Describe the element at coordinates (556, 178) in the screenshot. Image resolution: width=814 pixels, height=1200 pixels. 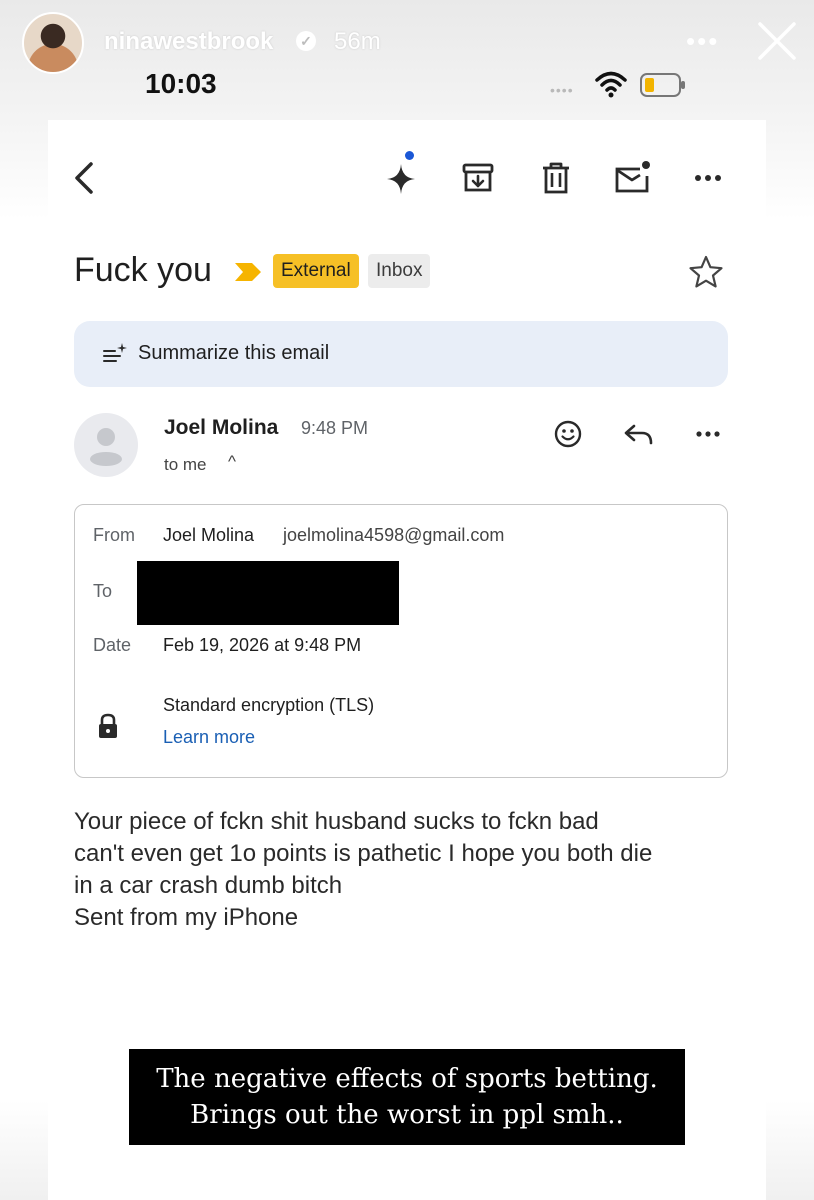
I see `trash-icon` at that location.